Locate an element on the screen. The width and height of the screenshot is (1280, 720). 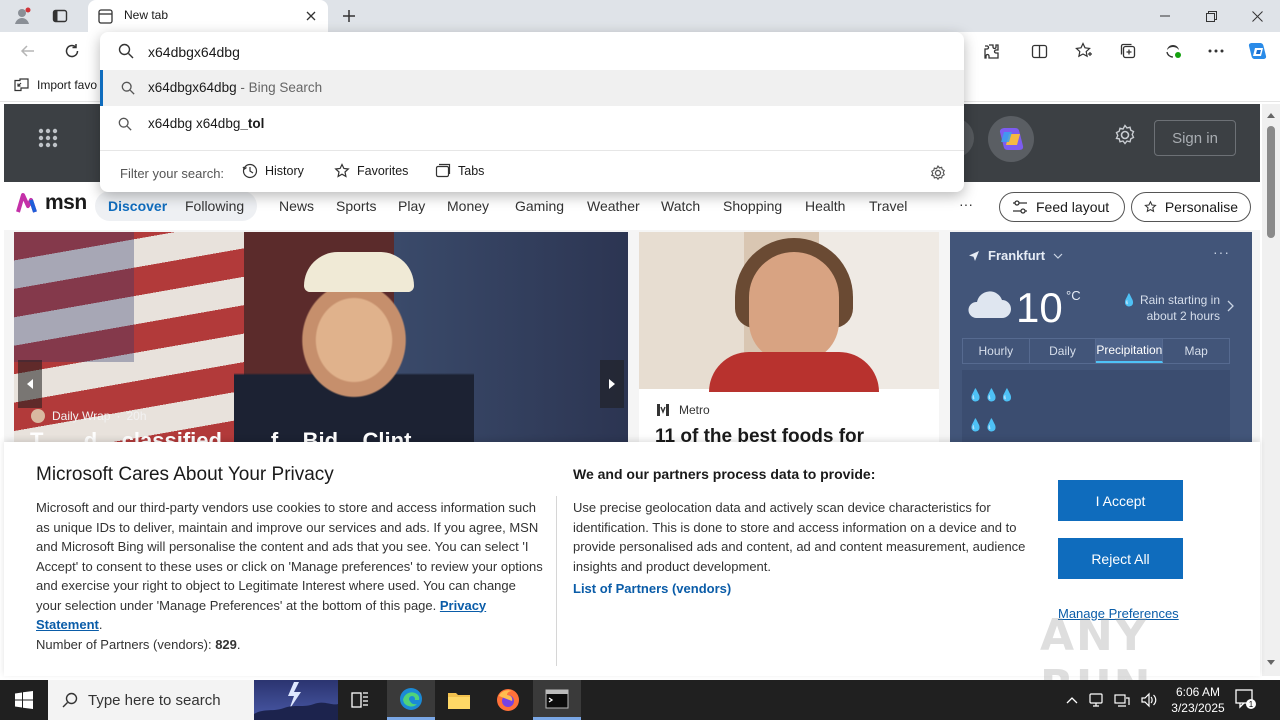
nav-more-icon: ··· is located at coordinates (966, 204).